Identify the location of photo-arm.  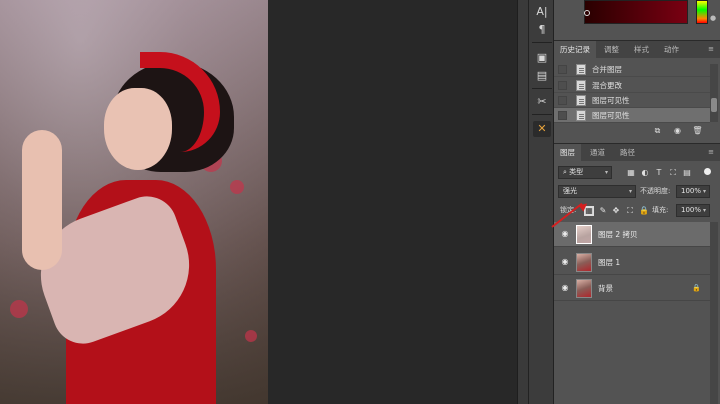
(42, 200).